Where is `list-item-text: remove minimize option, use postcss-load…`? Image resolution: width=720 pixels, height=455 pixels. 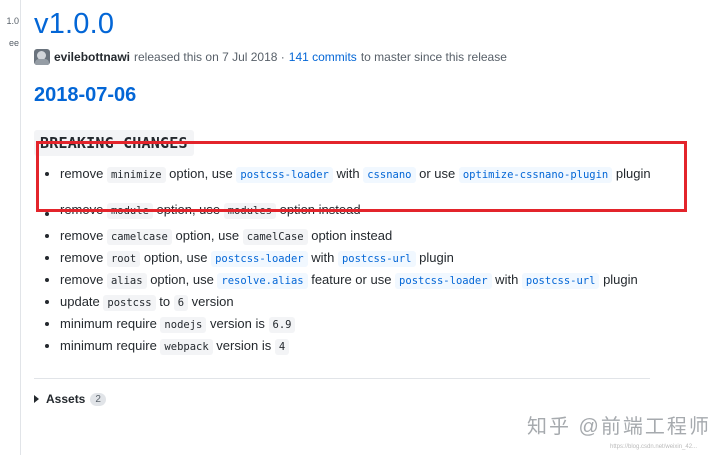 list-item-text: remove minimize option, use postcss-load… is located at coordinates (355, 174).